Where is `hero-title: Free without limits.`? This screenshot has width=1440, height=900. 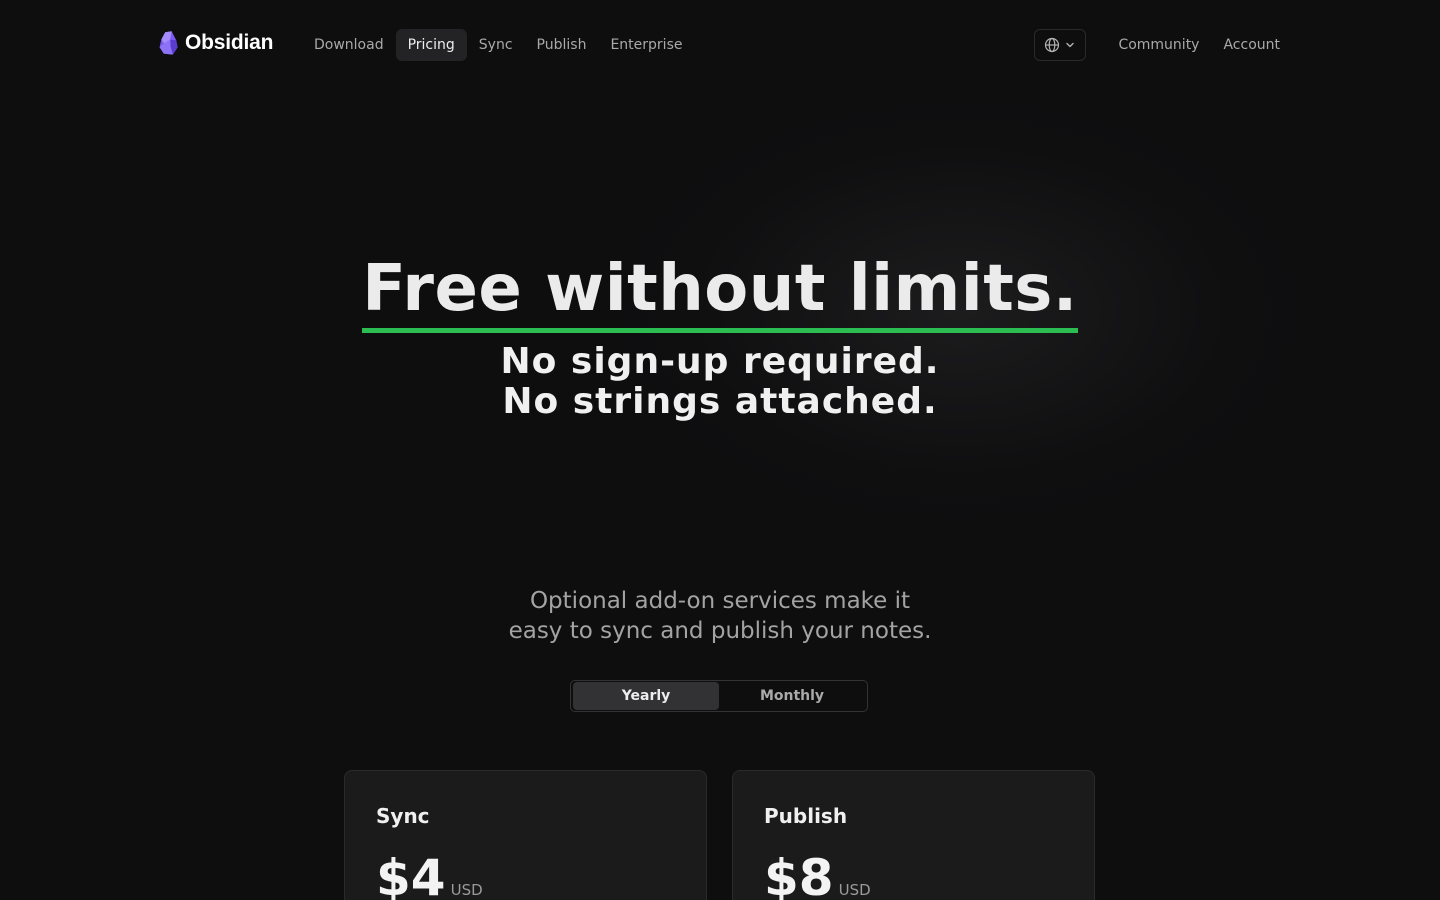
hero-title: Free without limits. is located at coordinates (720, 291).